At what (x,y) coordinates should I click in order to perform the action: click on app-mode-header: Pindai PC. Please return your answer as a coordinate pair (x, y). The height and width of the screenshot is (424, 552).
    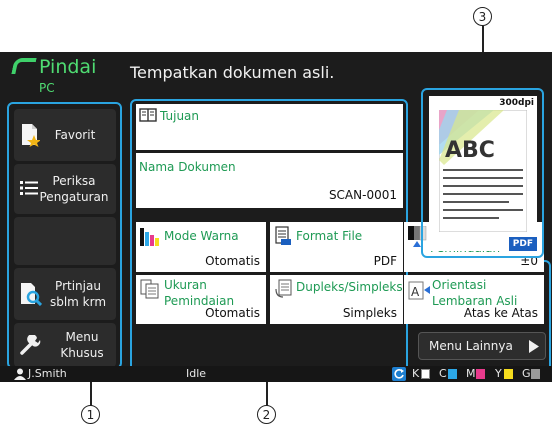
    Looking at the image, I should click on (61, 76).